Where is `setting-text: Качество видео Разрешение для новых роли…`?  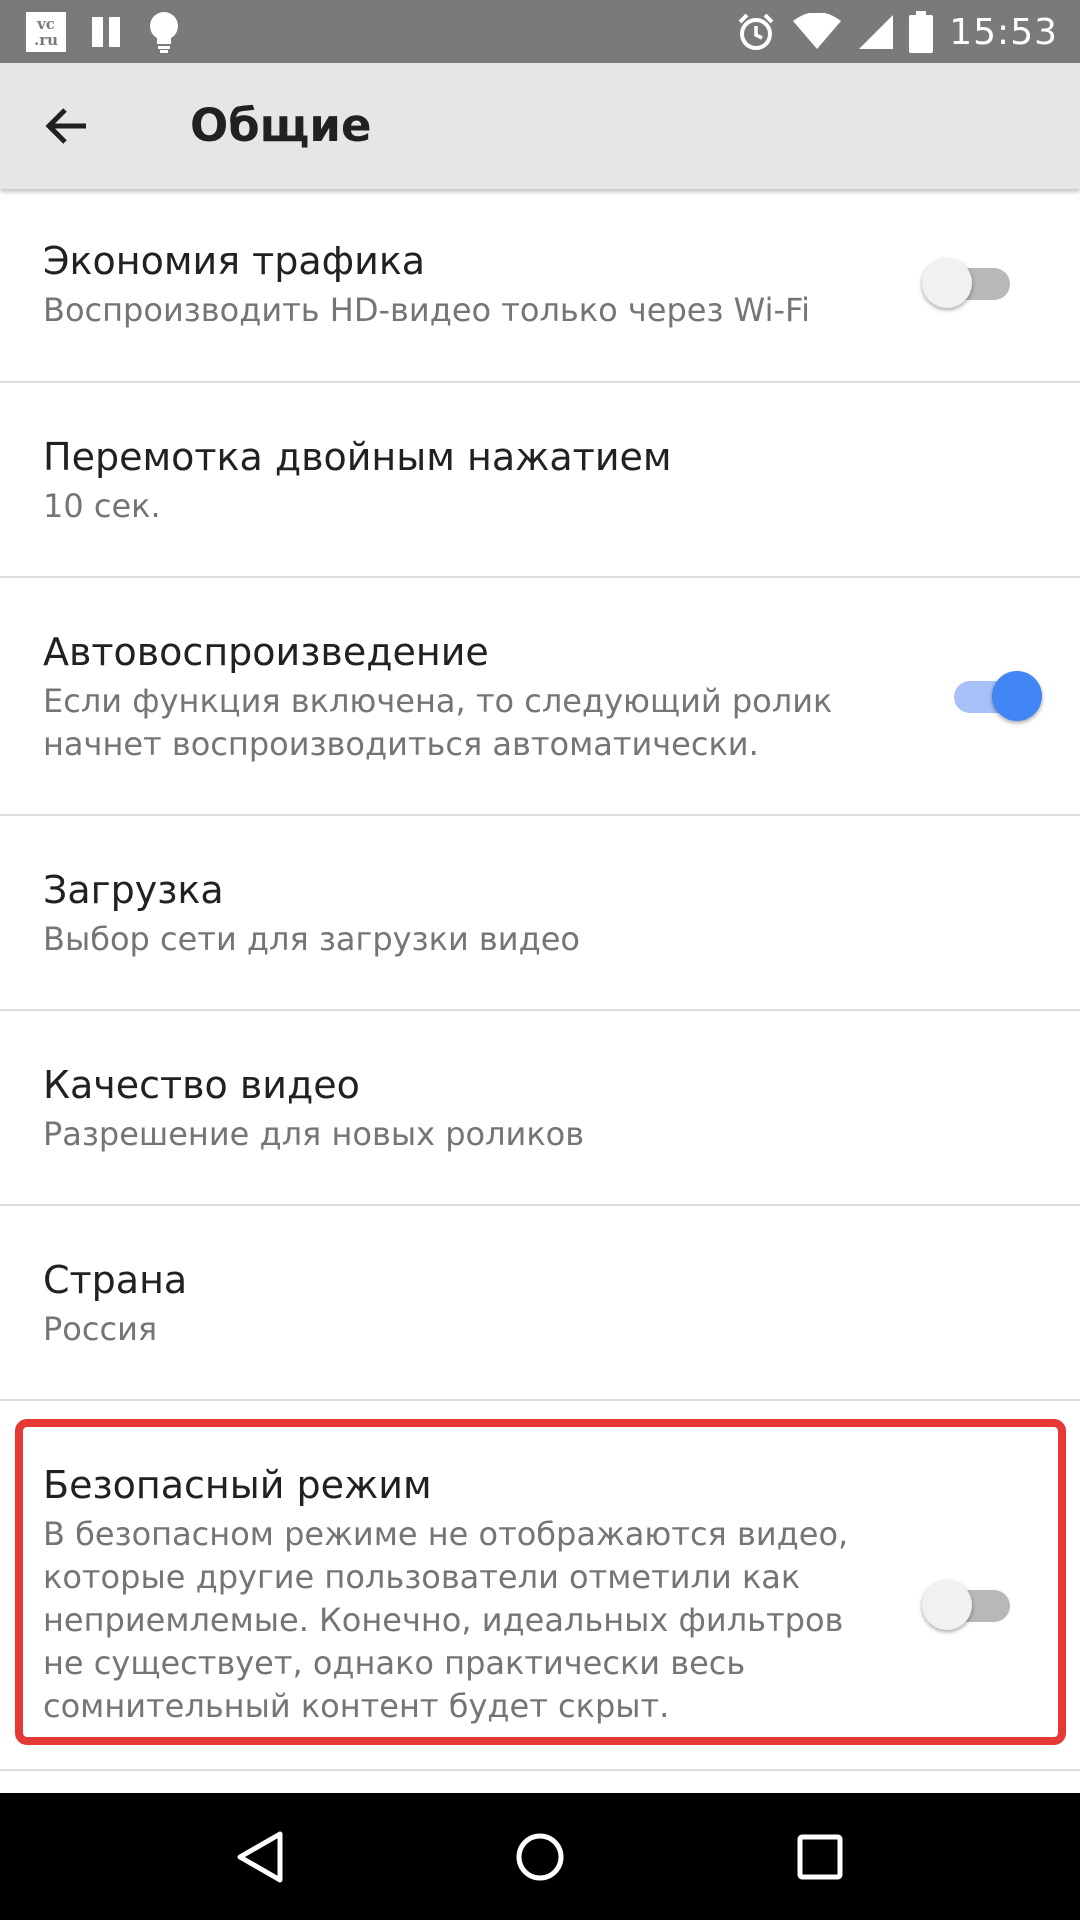
setting-text: Качество видео Разрешение для новых роли… is located at coordinates (453, 1108).